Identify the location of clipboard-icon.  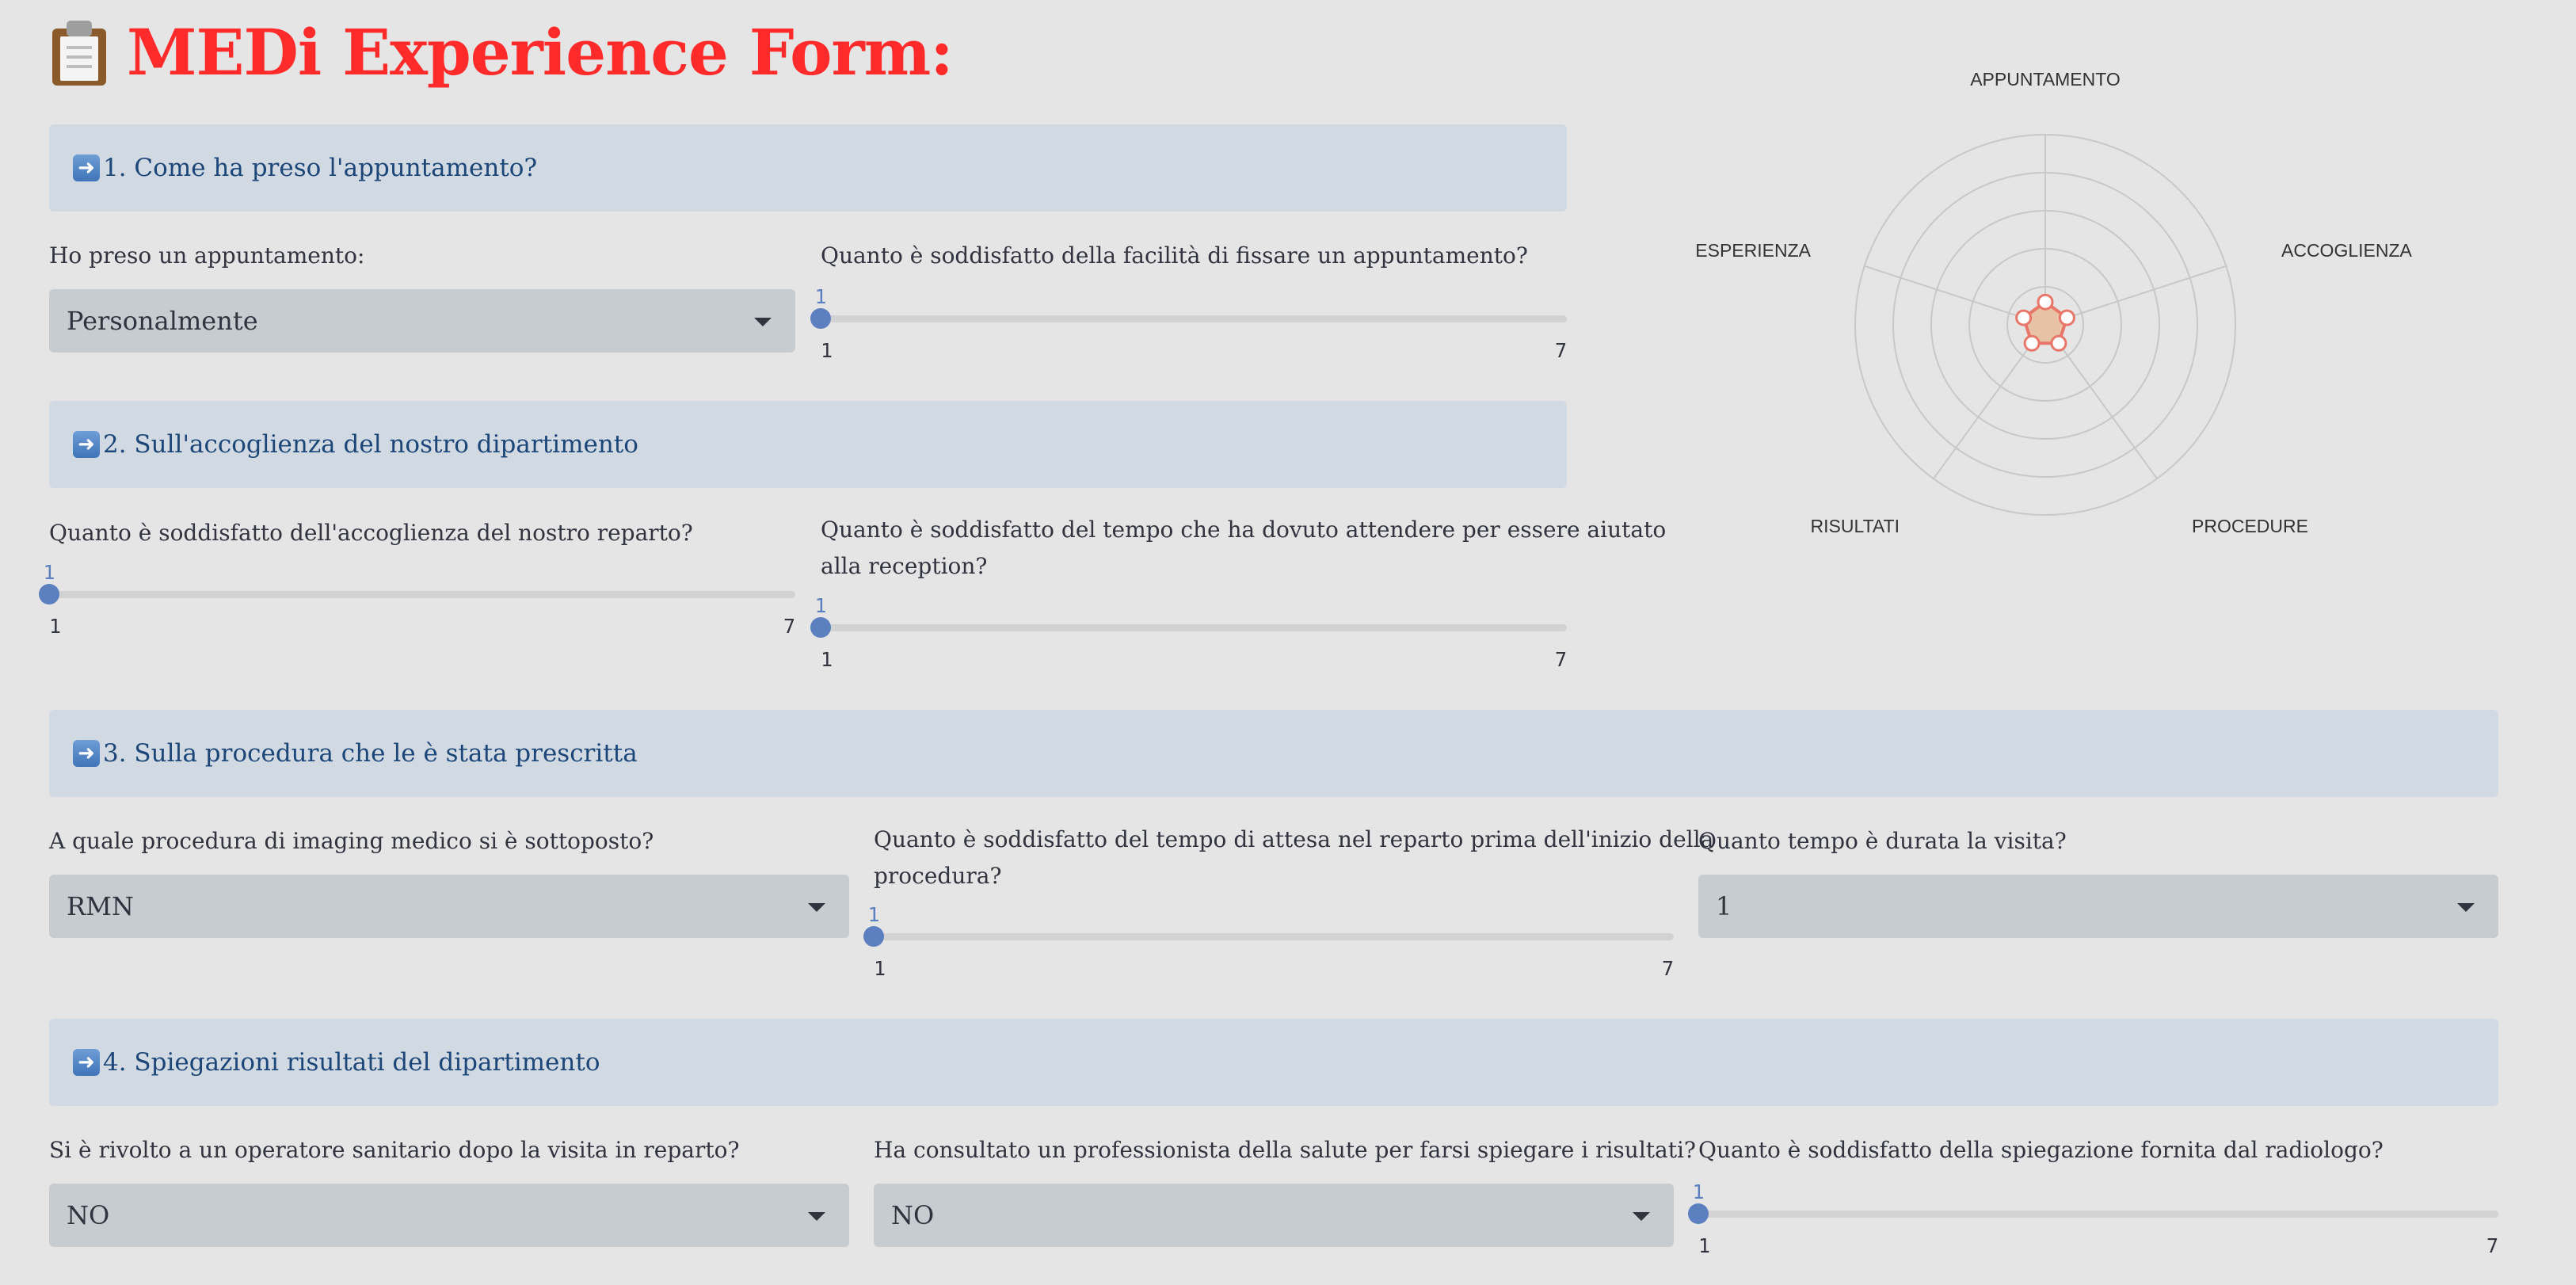
(79, 52).